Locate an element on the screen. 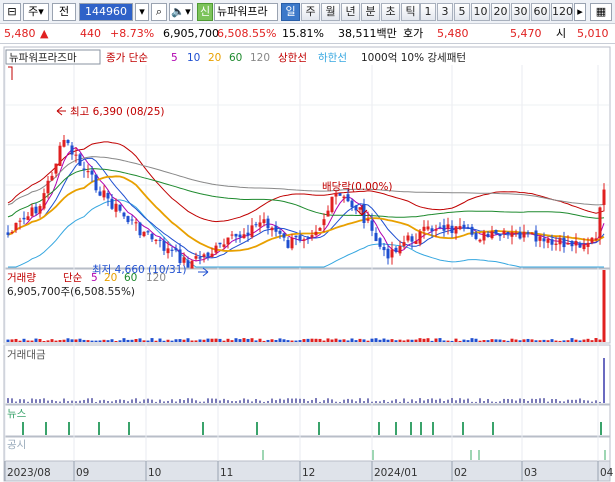  vol-ma20-label: 20 is located at coordinates (110, 278).